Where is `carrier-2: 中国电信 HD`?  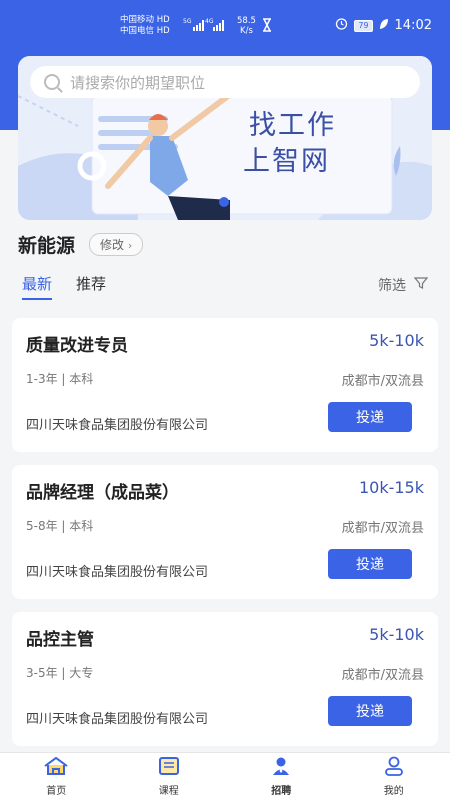 carrier-2: 中国电信 HD is located at coordinates (145, 31).